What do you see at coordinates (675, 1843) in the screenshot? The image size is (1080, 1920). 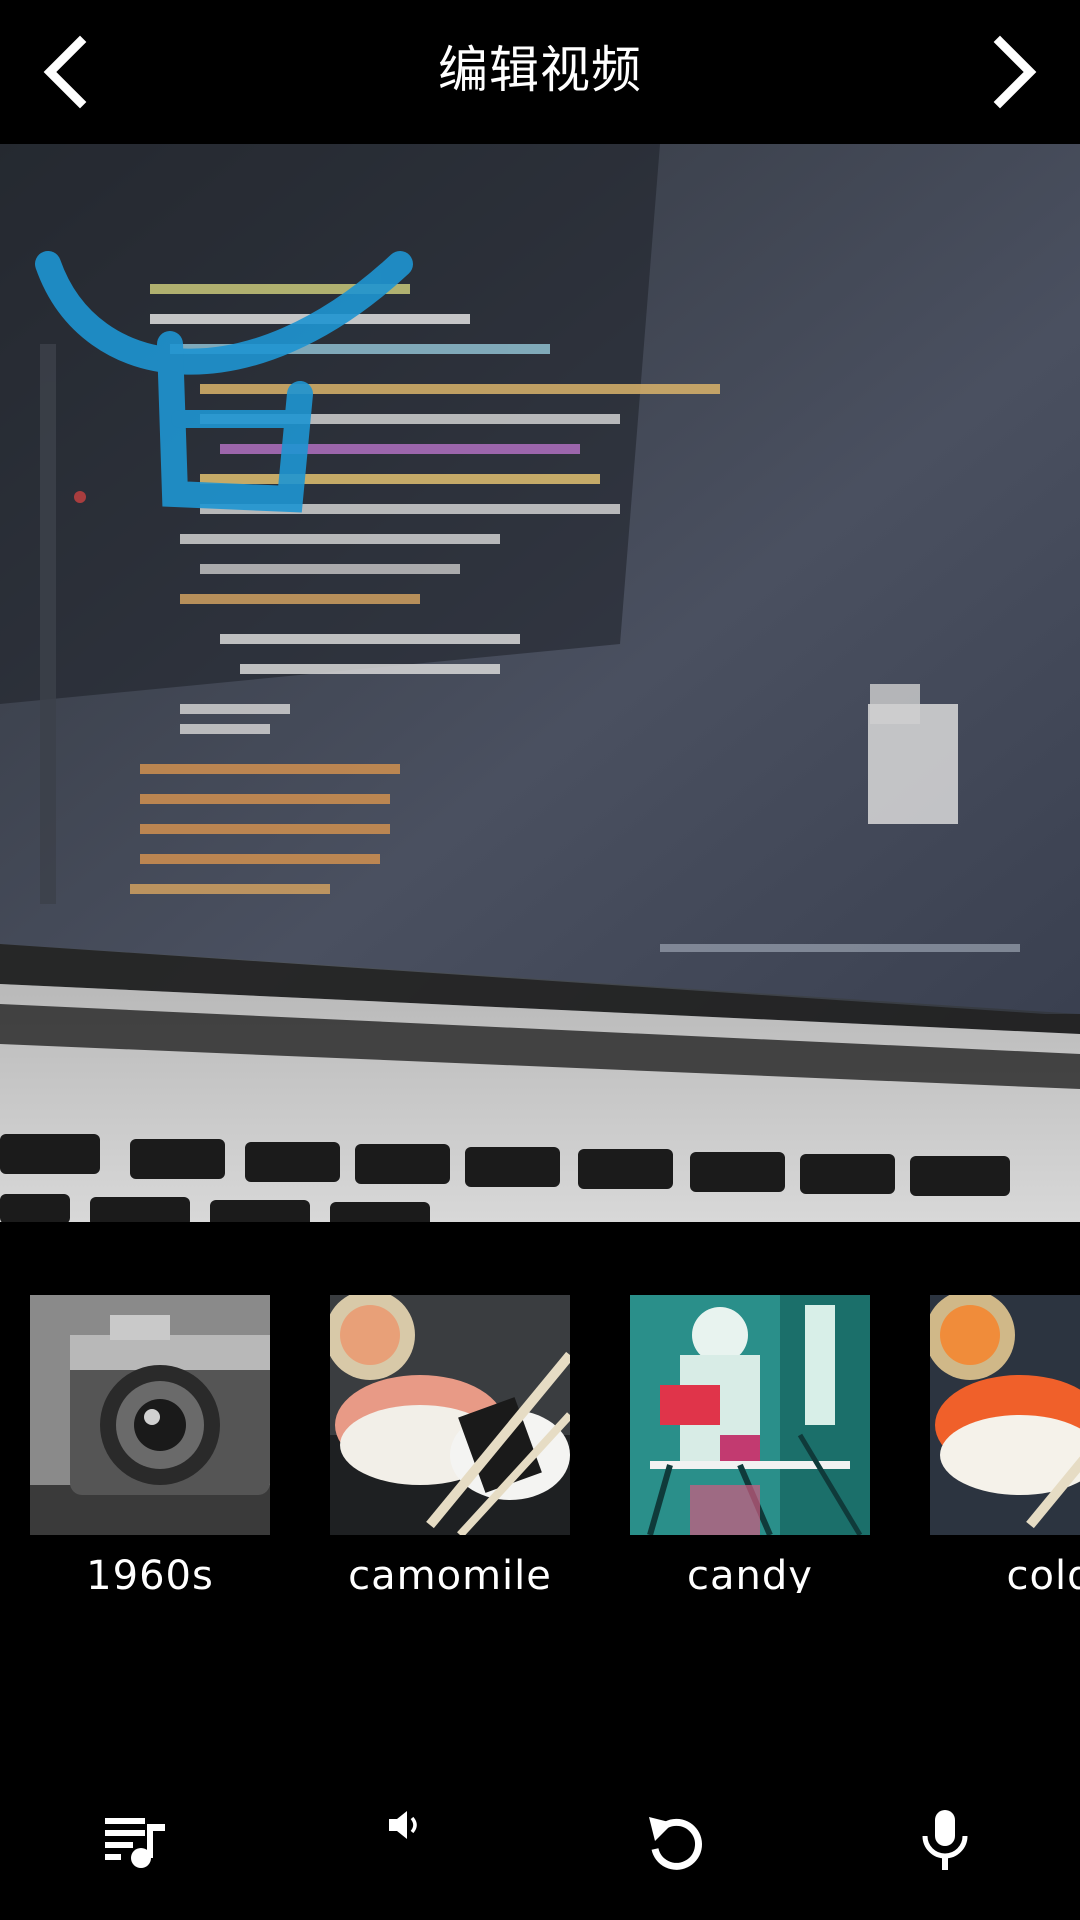 I see `undo-icon` at bounding box center [675, 1843].